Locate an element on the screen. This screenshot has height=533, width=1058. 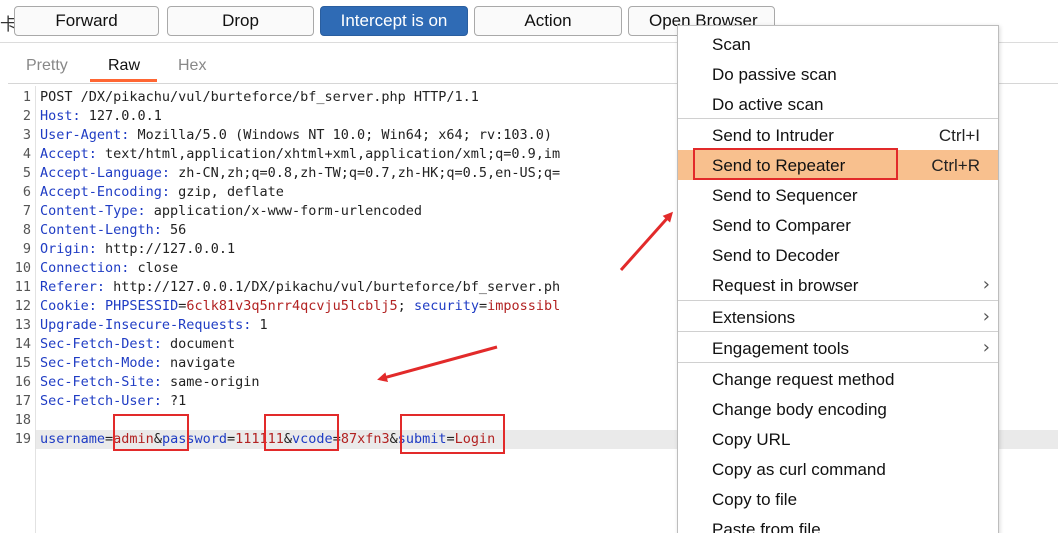
line-number: 15 is located at coordinates (22, 363).